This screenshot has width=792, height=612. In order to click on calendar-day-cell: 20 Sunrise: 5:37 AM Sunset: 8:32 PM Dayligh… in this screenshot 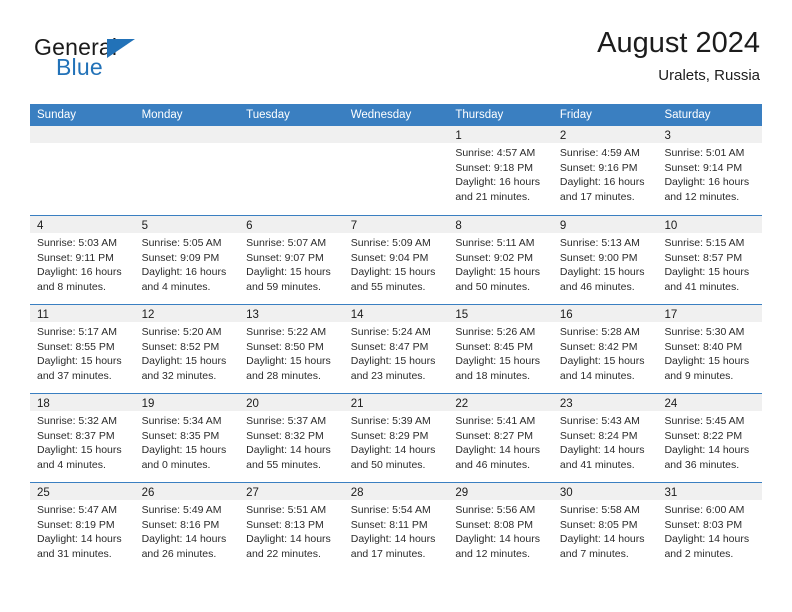, I will do `click(291, 438)`.